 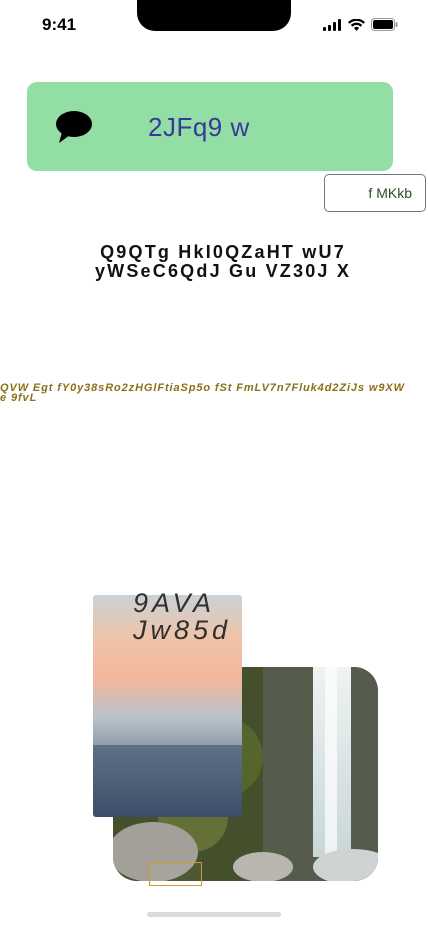 What do you see at coordinates (223, 261) in the screenshot?
I see `page-heading: Q9QTg HkI0QZaHT wU7 yWSeC6QdJ Gu VZ30J X` at bounding box center [223, 261].